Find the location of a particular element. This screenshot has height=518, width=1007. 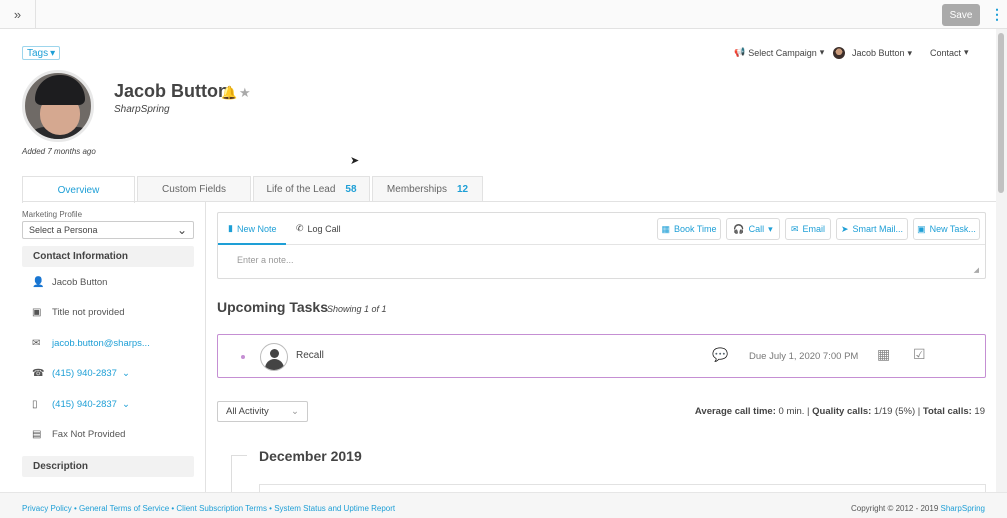

mobile-link: (415) 940-2837 is located at coordinates (84, 404).